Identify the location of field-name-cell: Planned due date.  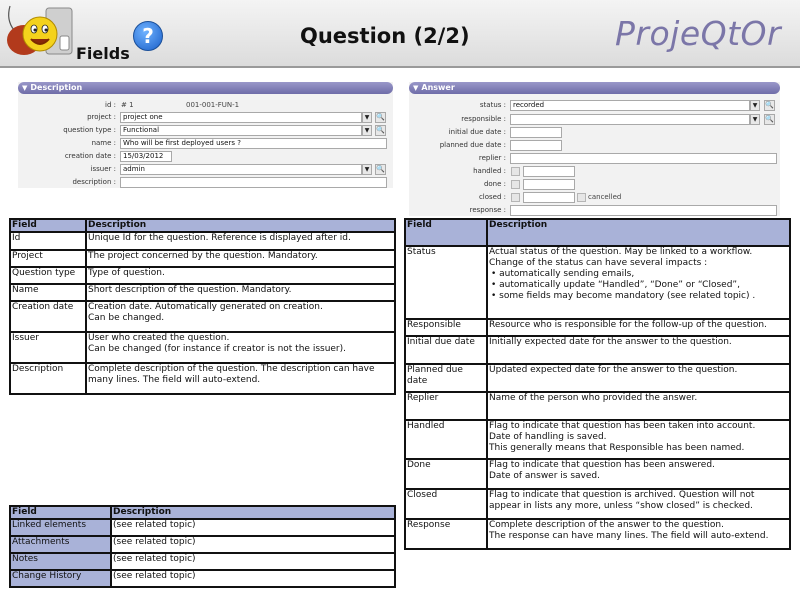
(446, 378).